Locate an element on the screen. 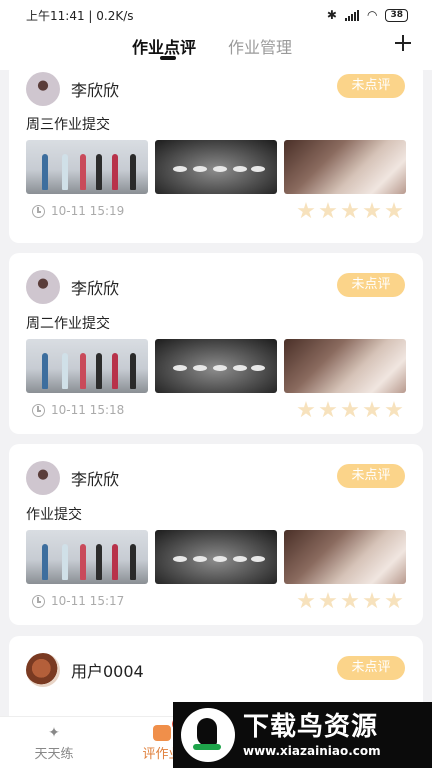 This screenshot has height=768, width=432. username: 用户0004 is located at coordinates (107, 670).